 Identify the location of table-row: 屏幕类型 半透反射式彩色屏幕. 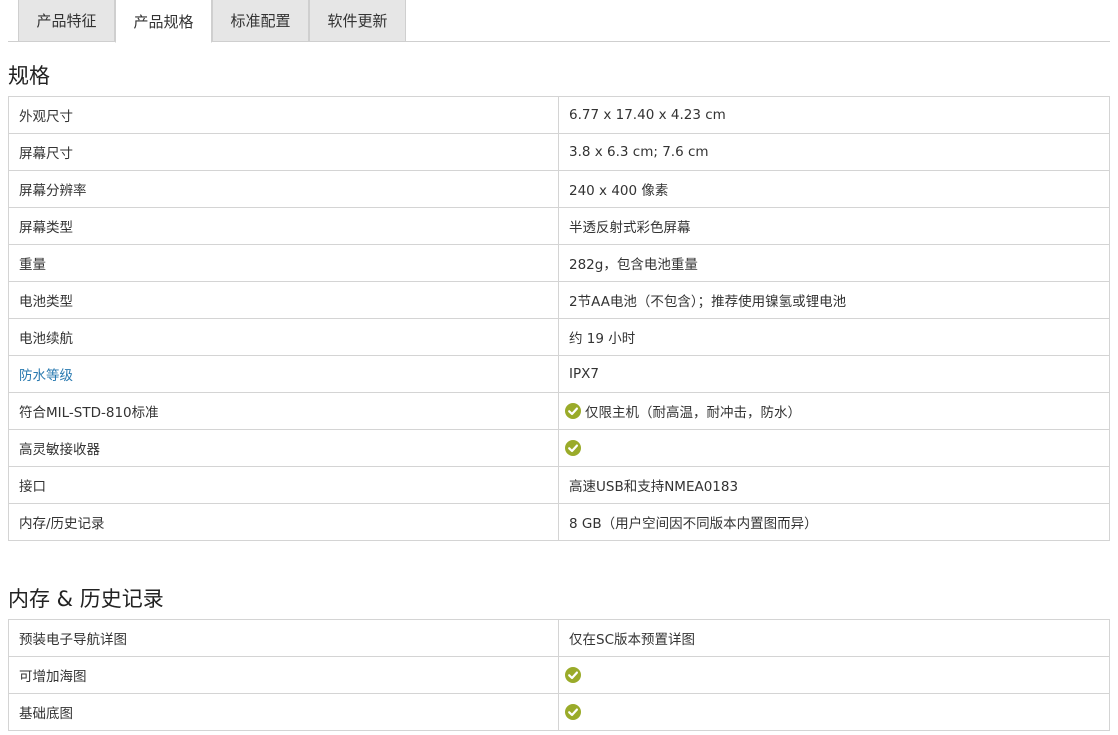
(559, 226).